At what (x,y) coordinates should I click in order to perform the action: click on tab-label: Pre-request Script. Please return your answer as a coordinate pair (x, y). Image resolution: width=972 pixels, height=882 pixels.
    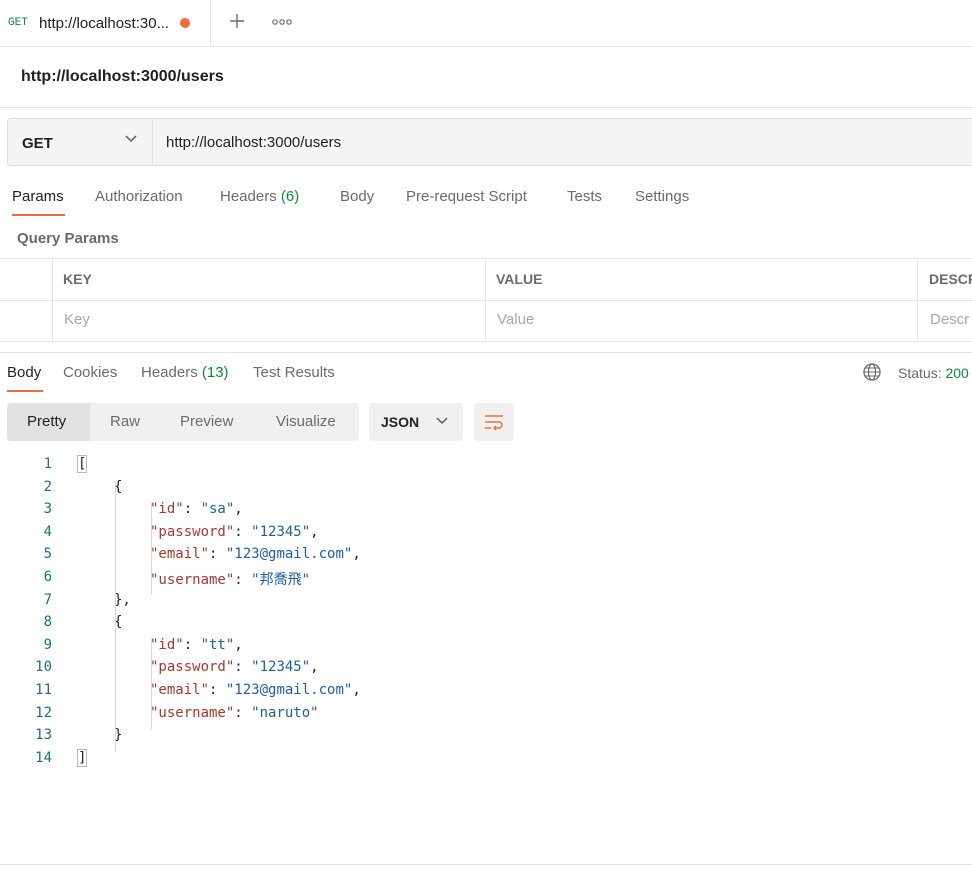
    Looking at the image, I should click on (466, 196).